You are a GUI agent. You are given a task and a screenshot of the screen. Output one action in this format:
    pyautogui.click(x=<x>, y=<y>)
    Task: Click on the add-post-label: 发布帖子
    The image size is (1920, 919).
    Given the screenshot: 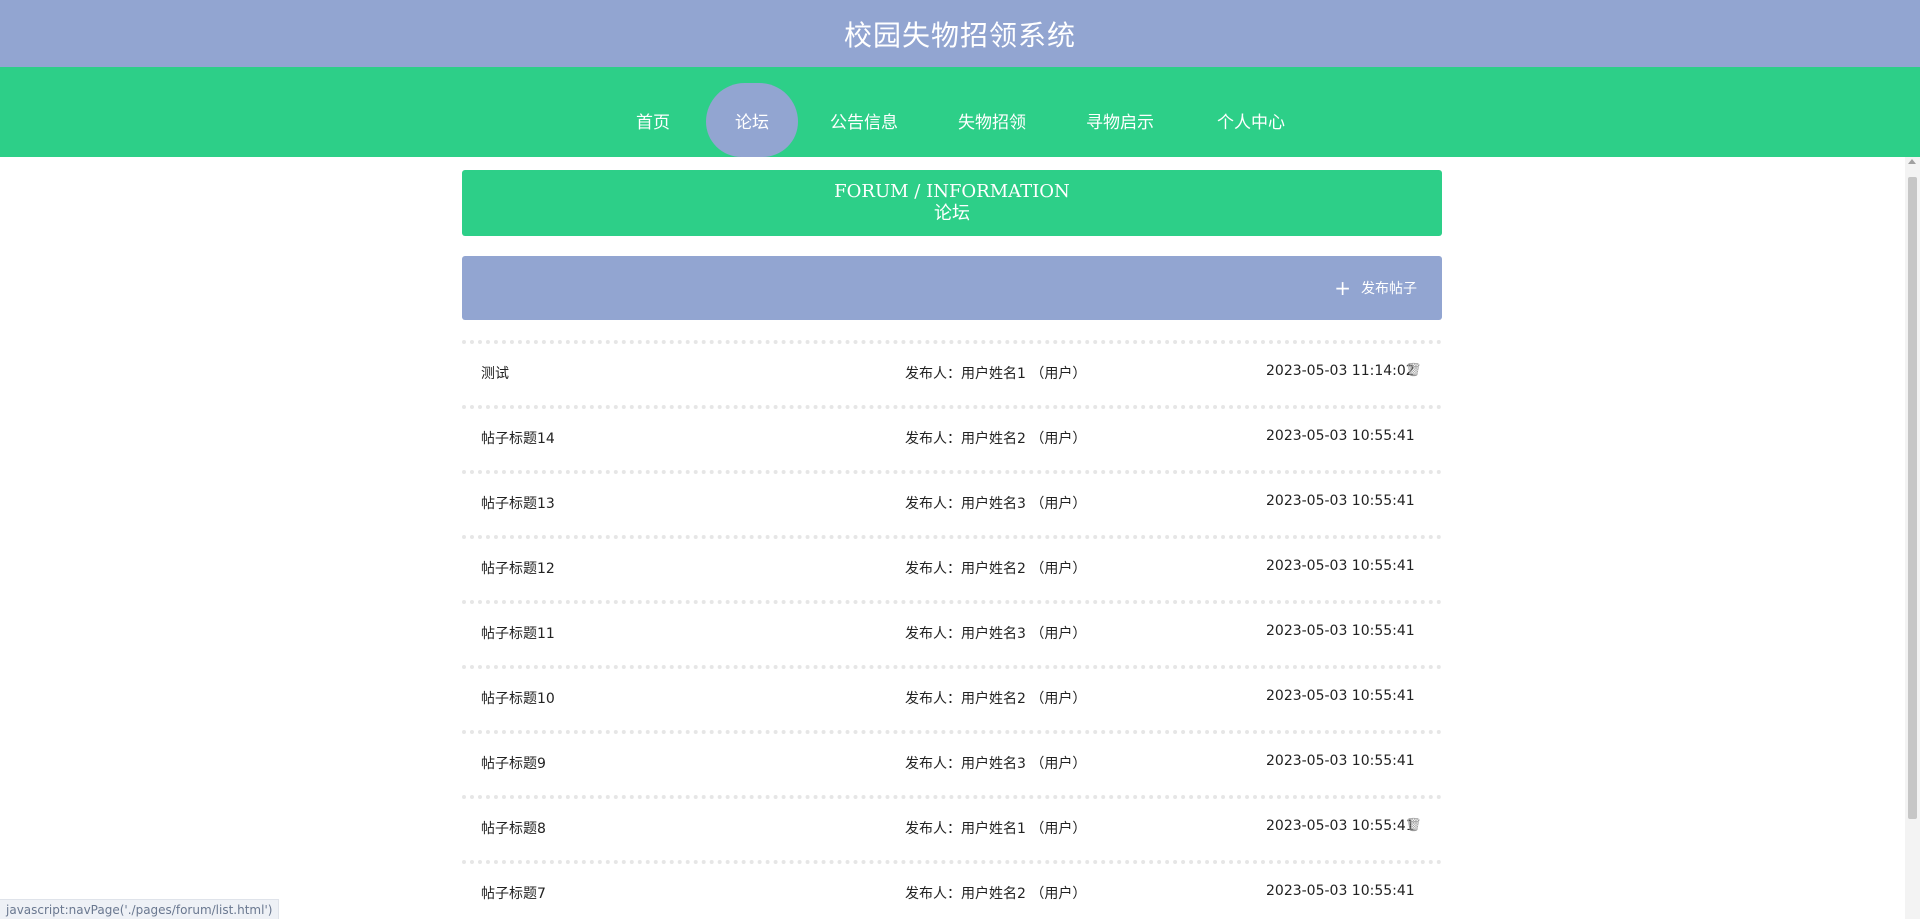 What is the action you would take?
    pyautogui.click(x=1389, y=289)
    